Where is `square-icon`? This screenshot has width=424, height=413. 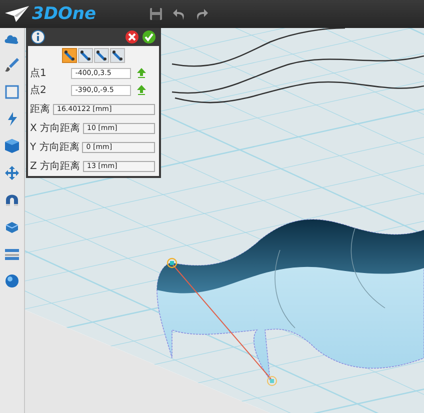
square-icon is located at coordinates (12, 92).